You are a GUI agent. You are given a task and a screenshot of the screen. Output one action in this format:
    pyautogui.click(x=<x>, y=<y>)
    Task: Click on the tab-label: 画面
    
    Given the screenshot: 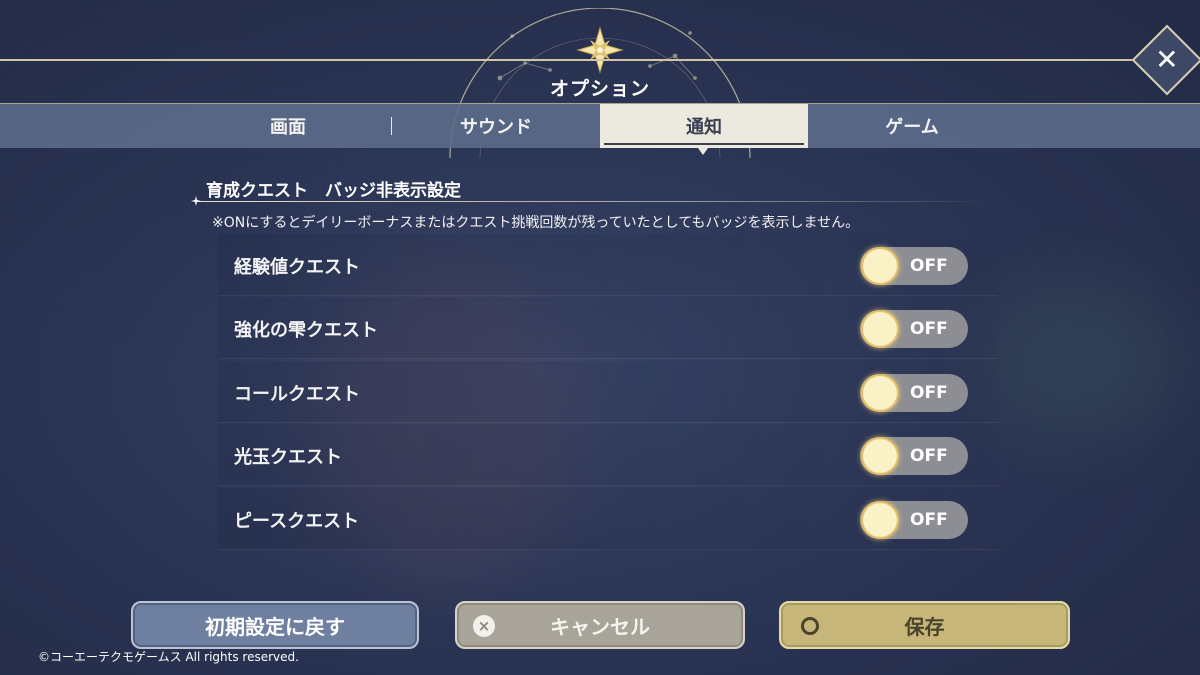 What is the action you would take?
    pyautogui.click(x=288, y=127)
    